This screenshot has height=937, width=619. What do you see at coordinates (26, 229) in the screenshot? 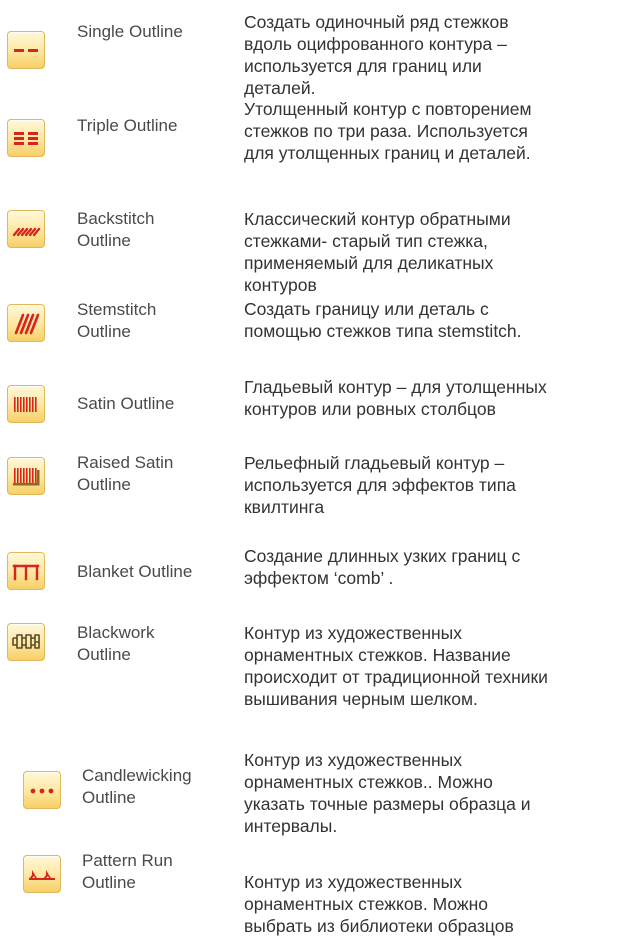
I see `backstitch-outline-icon` at bounding box center [26, 229].